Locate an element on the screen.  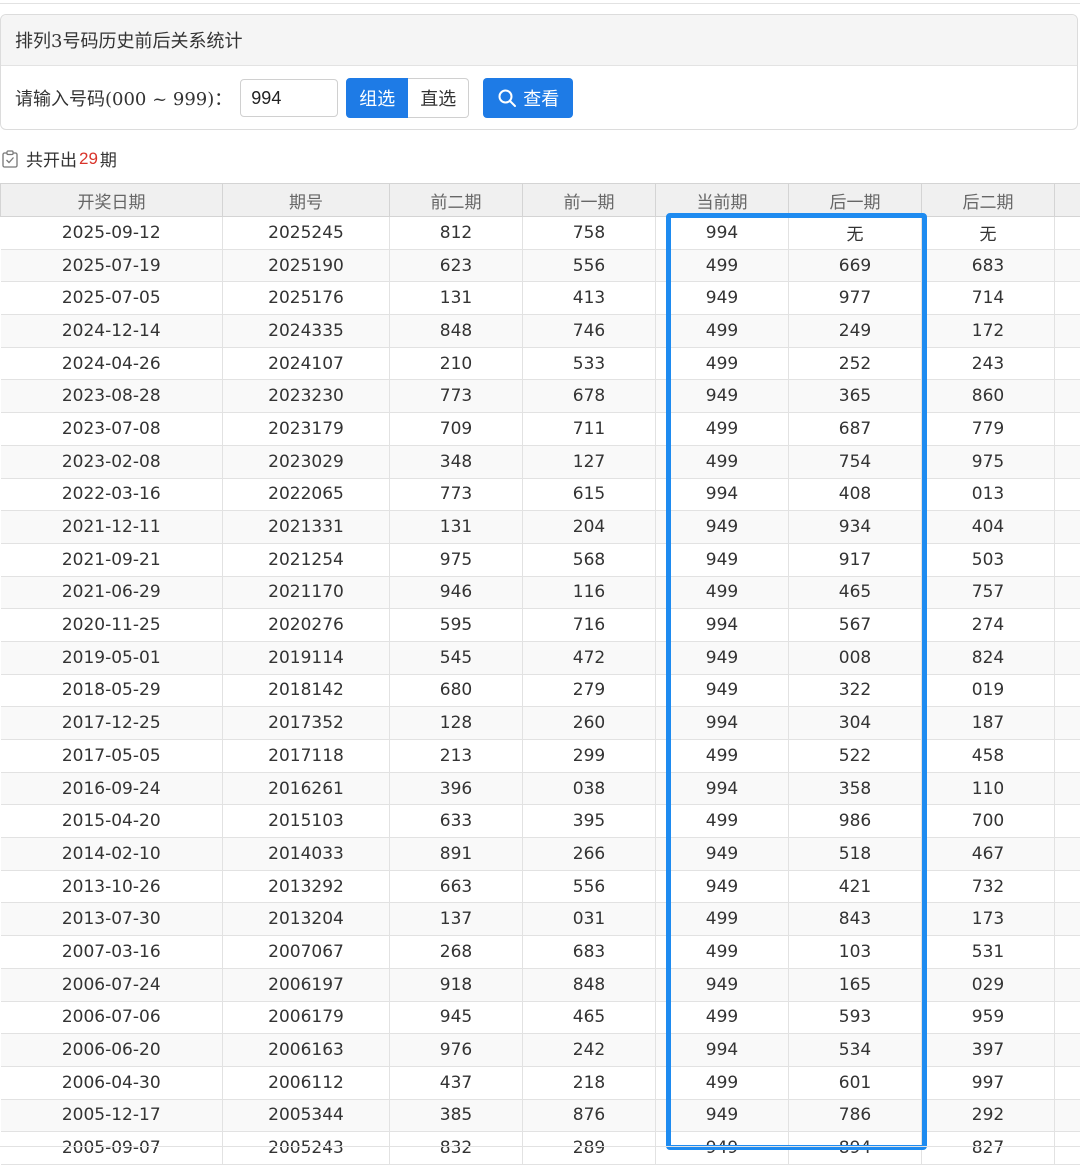
table-cell: 2025-07-05 is located at coordinates (112, 298).